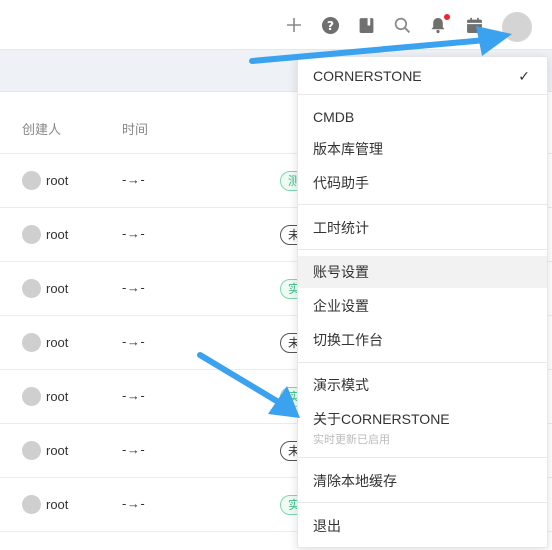  I want to click on menu-item-repo-management: 版本库管理, so click(422, 149).